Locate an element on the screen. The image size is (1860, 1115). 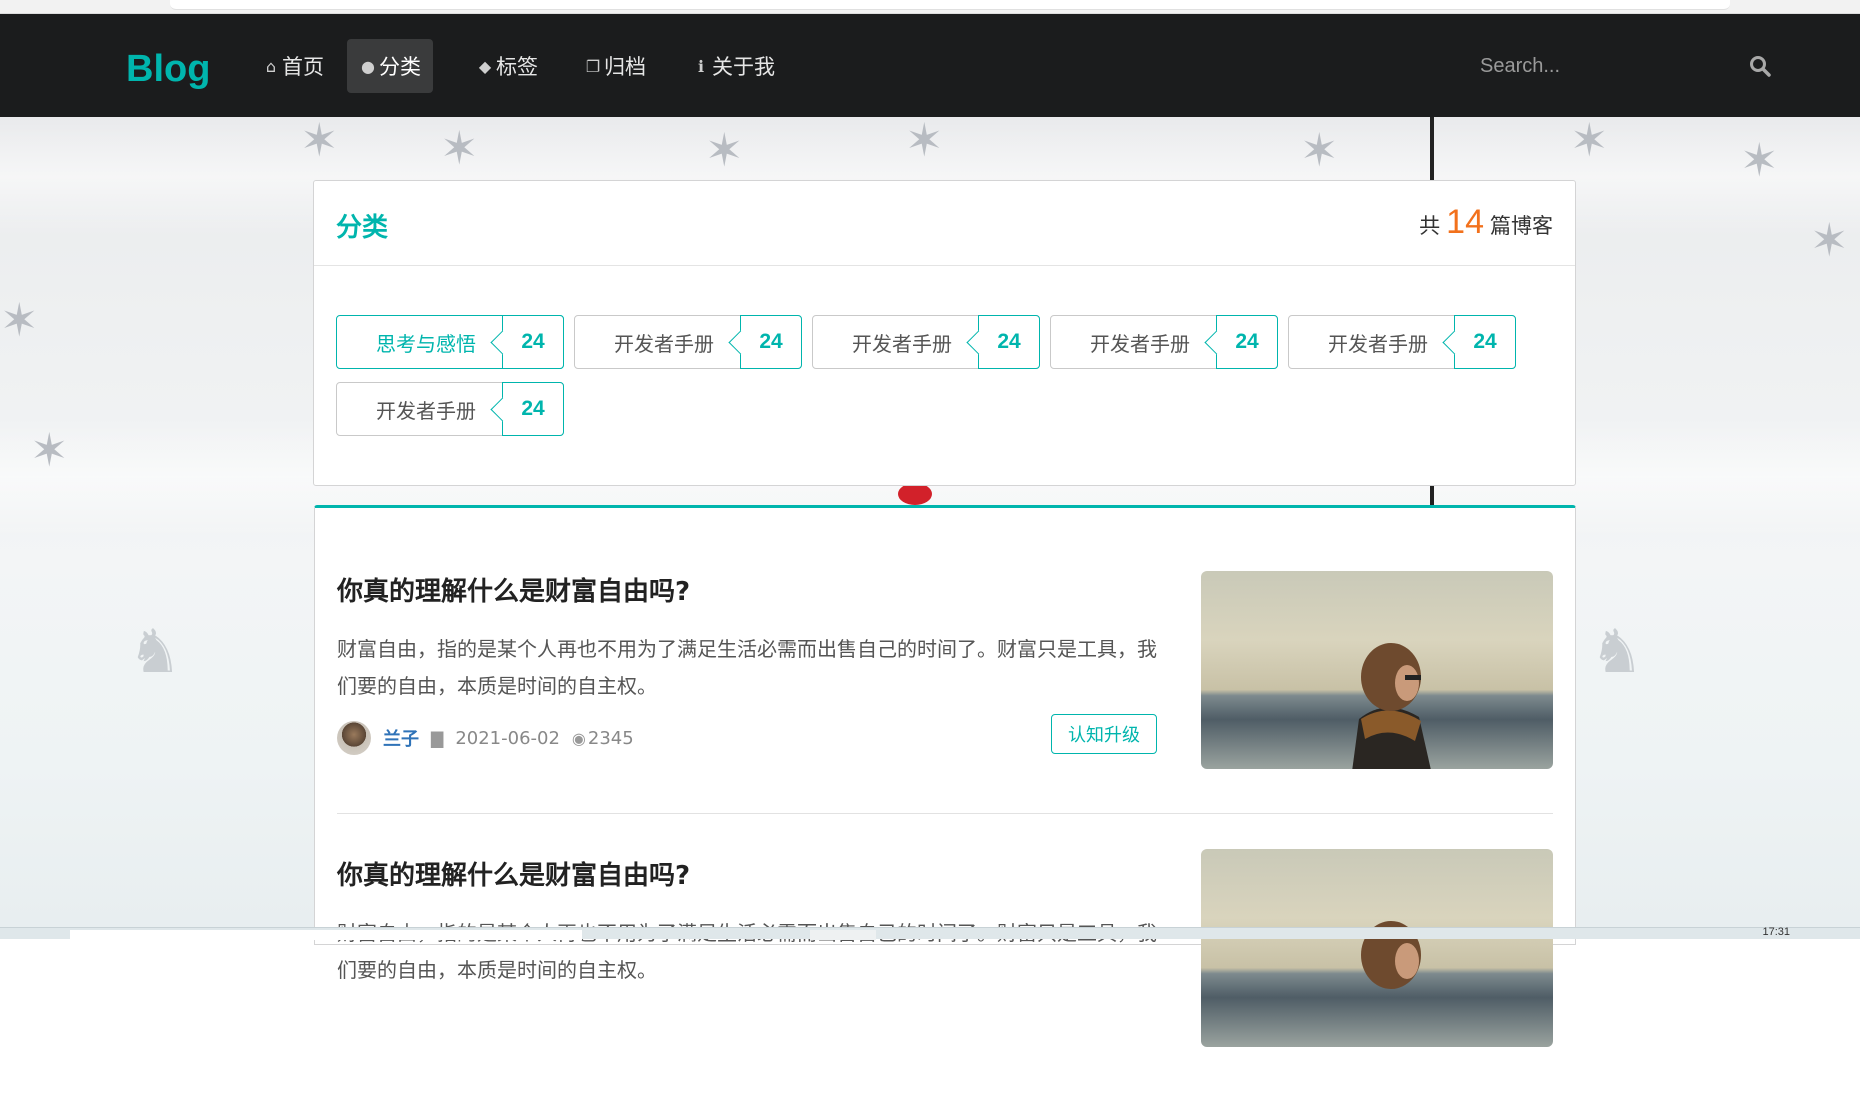
nav-item-home: ⌂ 首页 is located at coordinates (293, 66).